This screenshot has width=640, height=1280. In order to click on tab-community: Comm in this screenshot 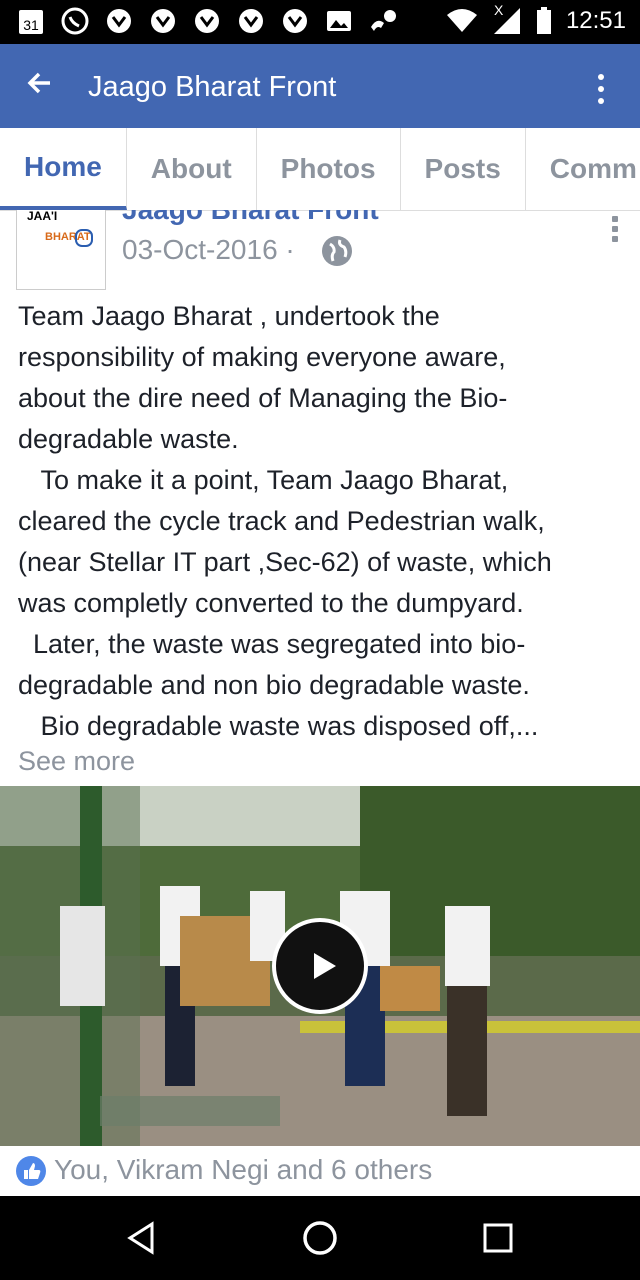, I will do `click(583, 169)`.